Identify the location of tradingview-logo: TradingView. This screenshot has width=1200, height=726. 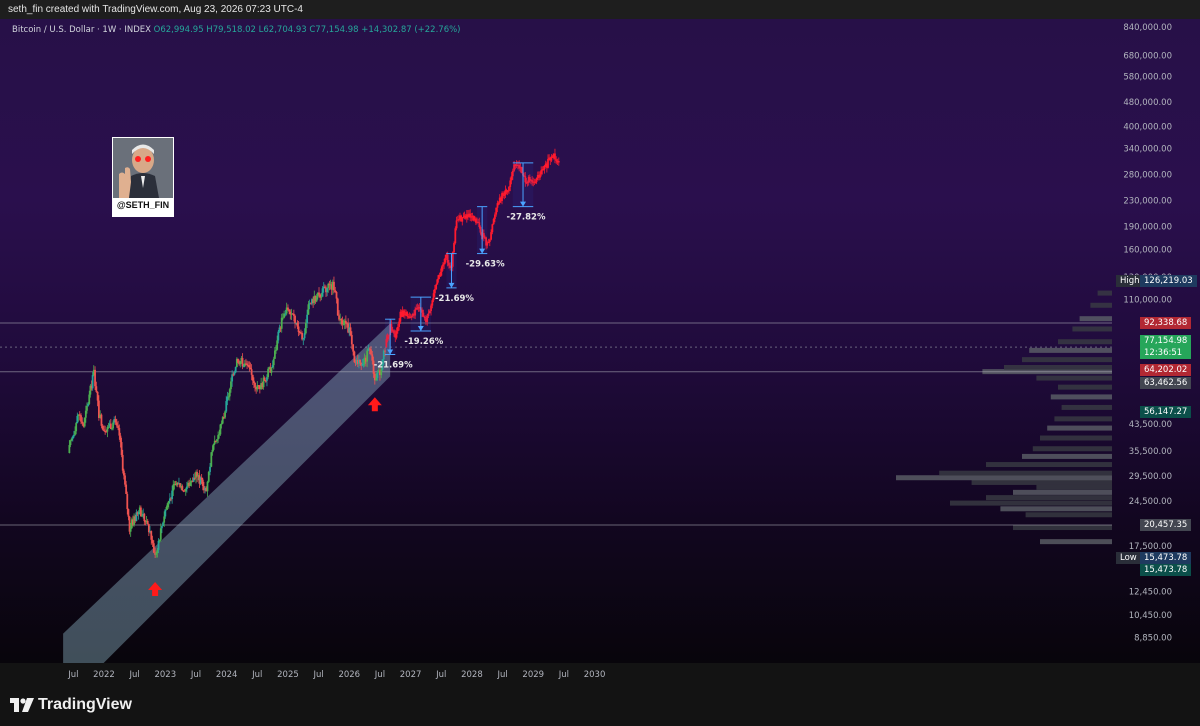
(71, 705).